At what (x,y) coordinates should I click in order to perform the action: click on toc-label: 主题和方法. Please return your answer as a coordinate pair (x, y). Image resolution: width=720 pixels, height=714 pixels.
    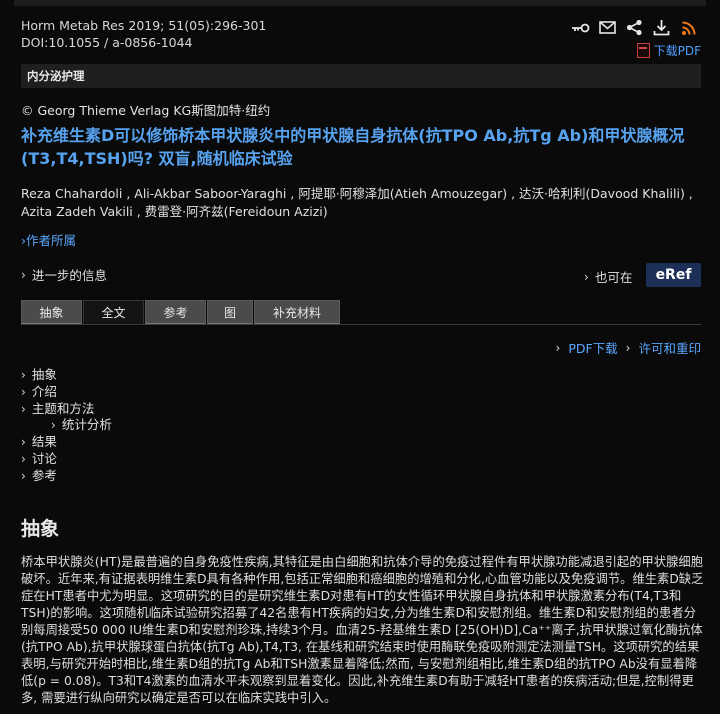
    Looking at the image, I should click on (63, 408).